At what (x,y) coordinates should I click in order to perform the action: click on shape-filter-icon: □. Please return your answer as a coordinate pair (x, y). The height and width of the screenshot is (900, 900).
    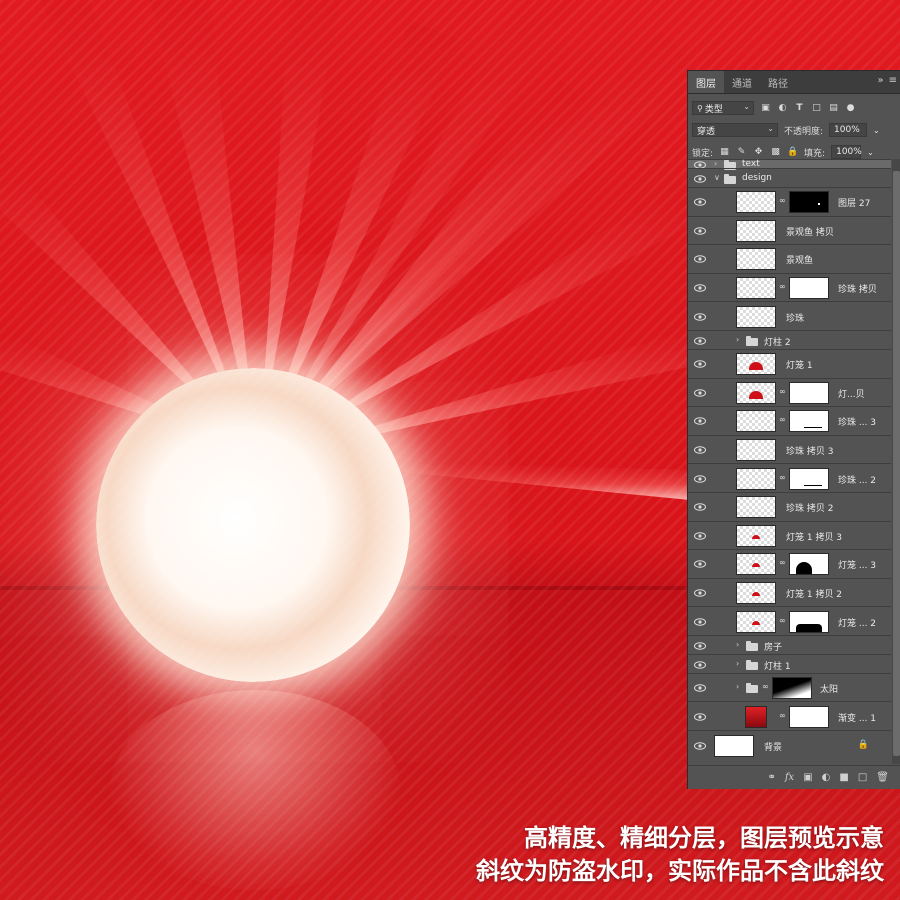
    Looking at the image, I should click on (816, 108).